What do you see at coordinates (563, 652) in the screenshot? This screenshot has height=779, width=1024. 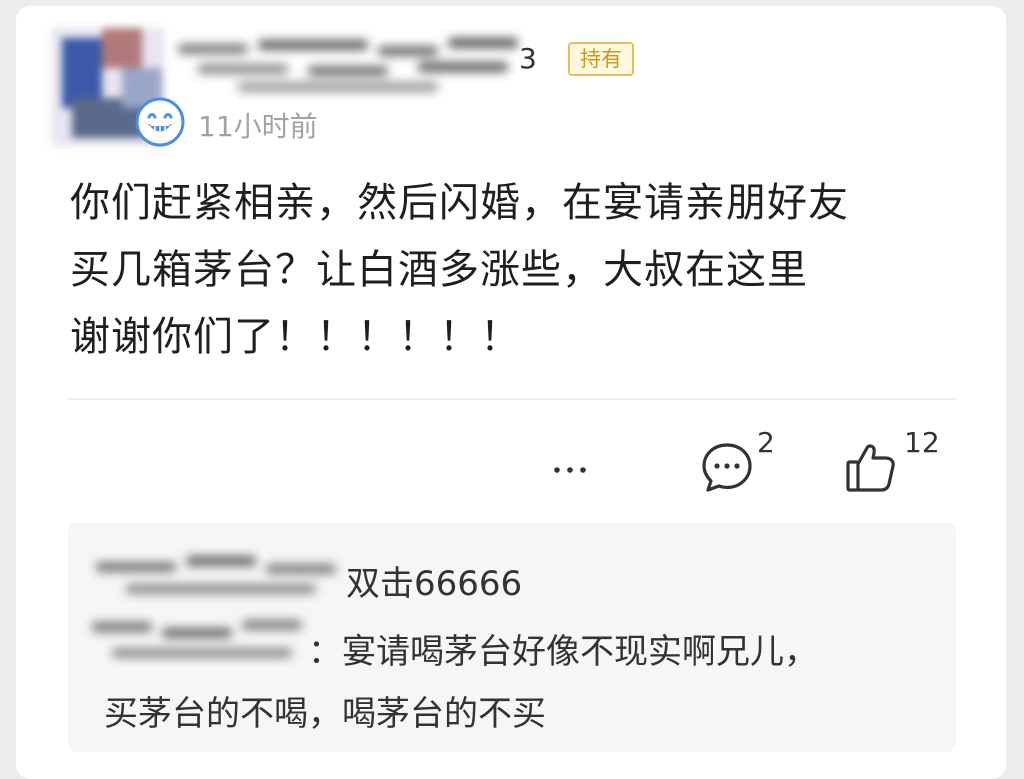 I see `reply-text-2: ：宴请喝茅台好像不现实啊兄儿，` at bounding box center [563, 652].